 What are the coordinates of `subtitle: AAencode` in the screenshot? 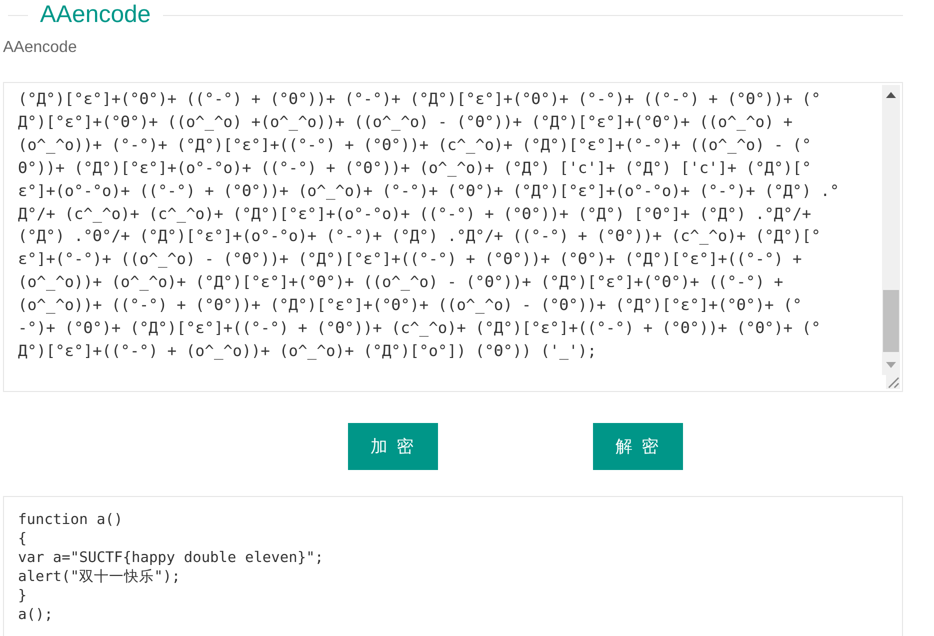 It's located at (40, 48).